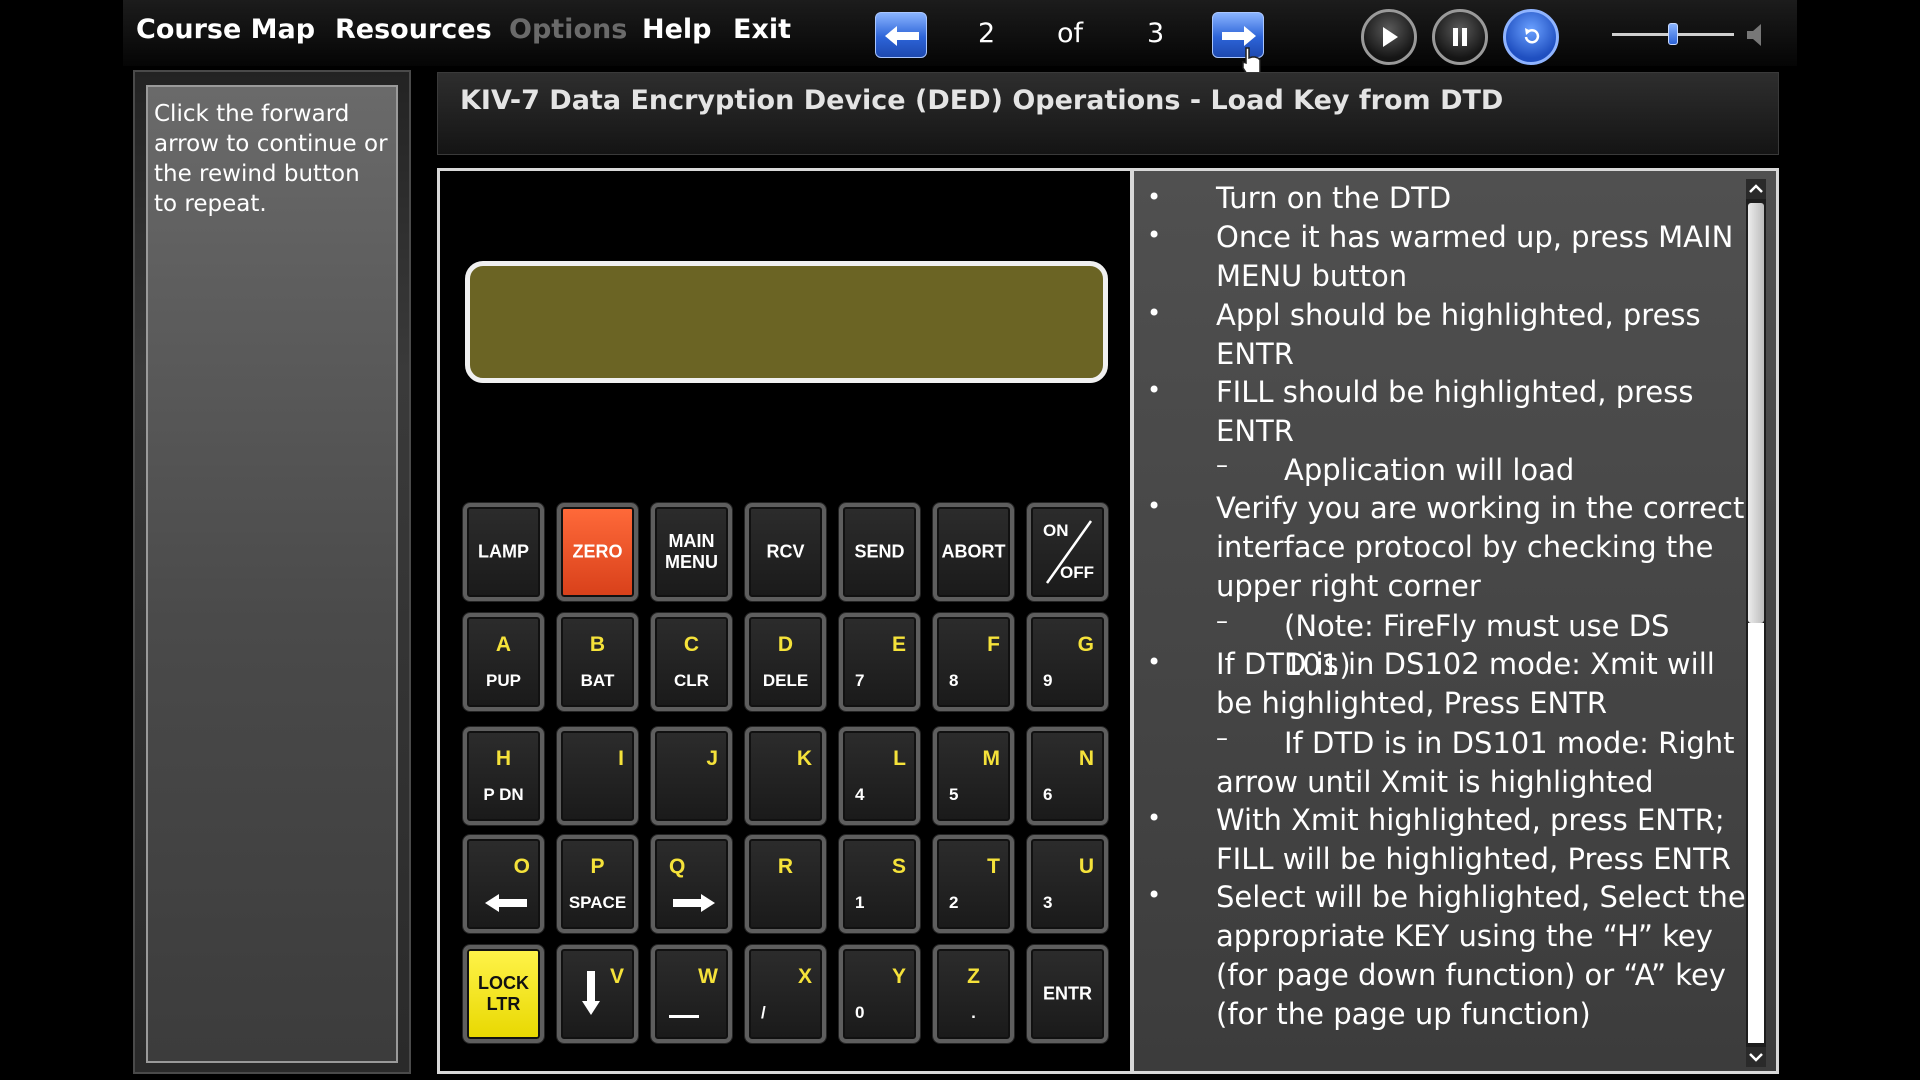  Describe the element at coordinates (691, 662) in the screenshot. I see `key-c-clr: C CLR` at that location.